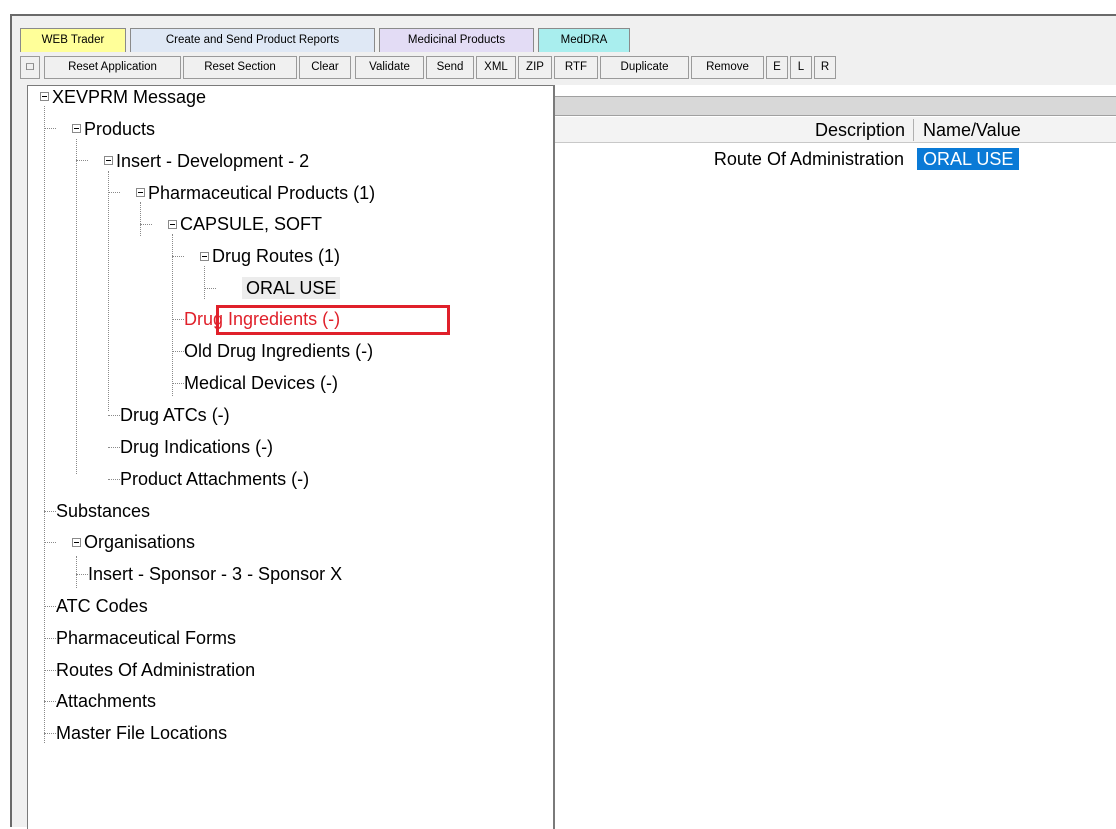 Image resolution: width=1116 pixels, height=829 pixels. Describe the element at coordinates (212, 161) in the screenshot. I see `tree-node-insert-development: Insert - Development - 2` at that location.